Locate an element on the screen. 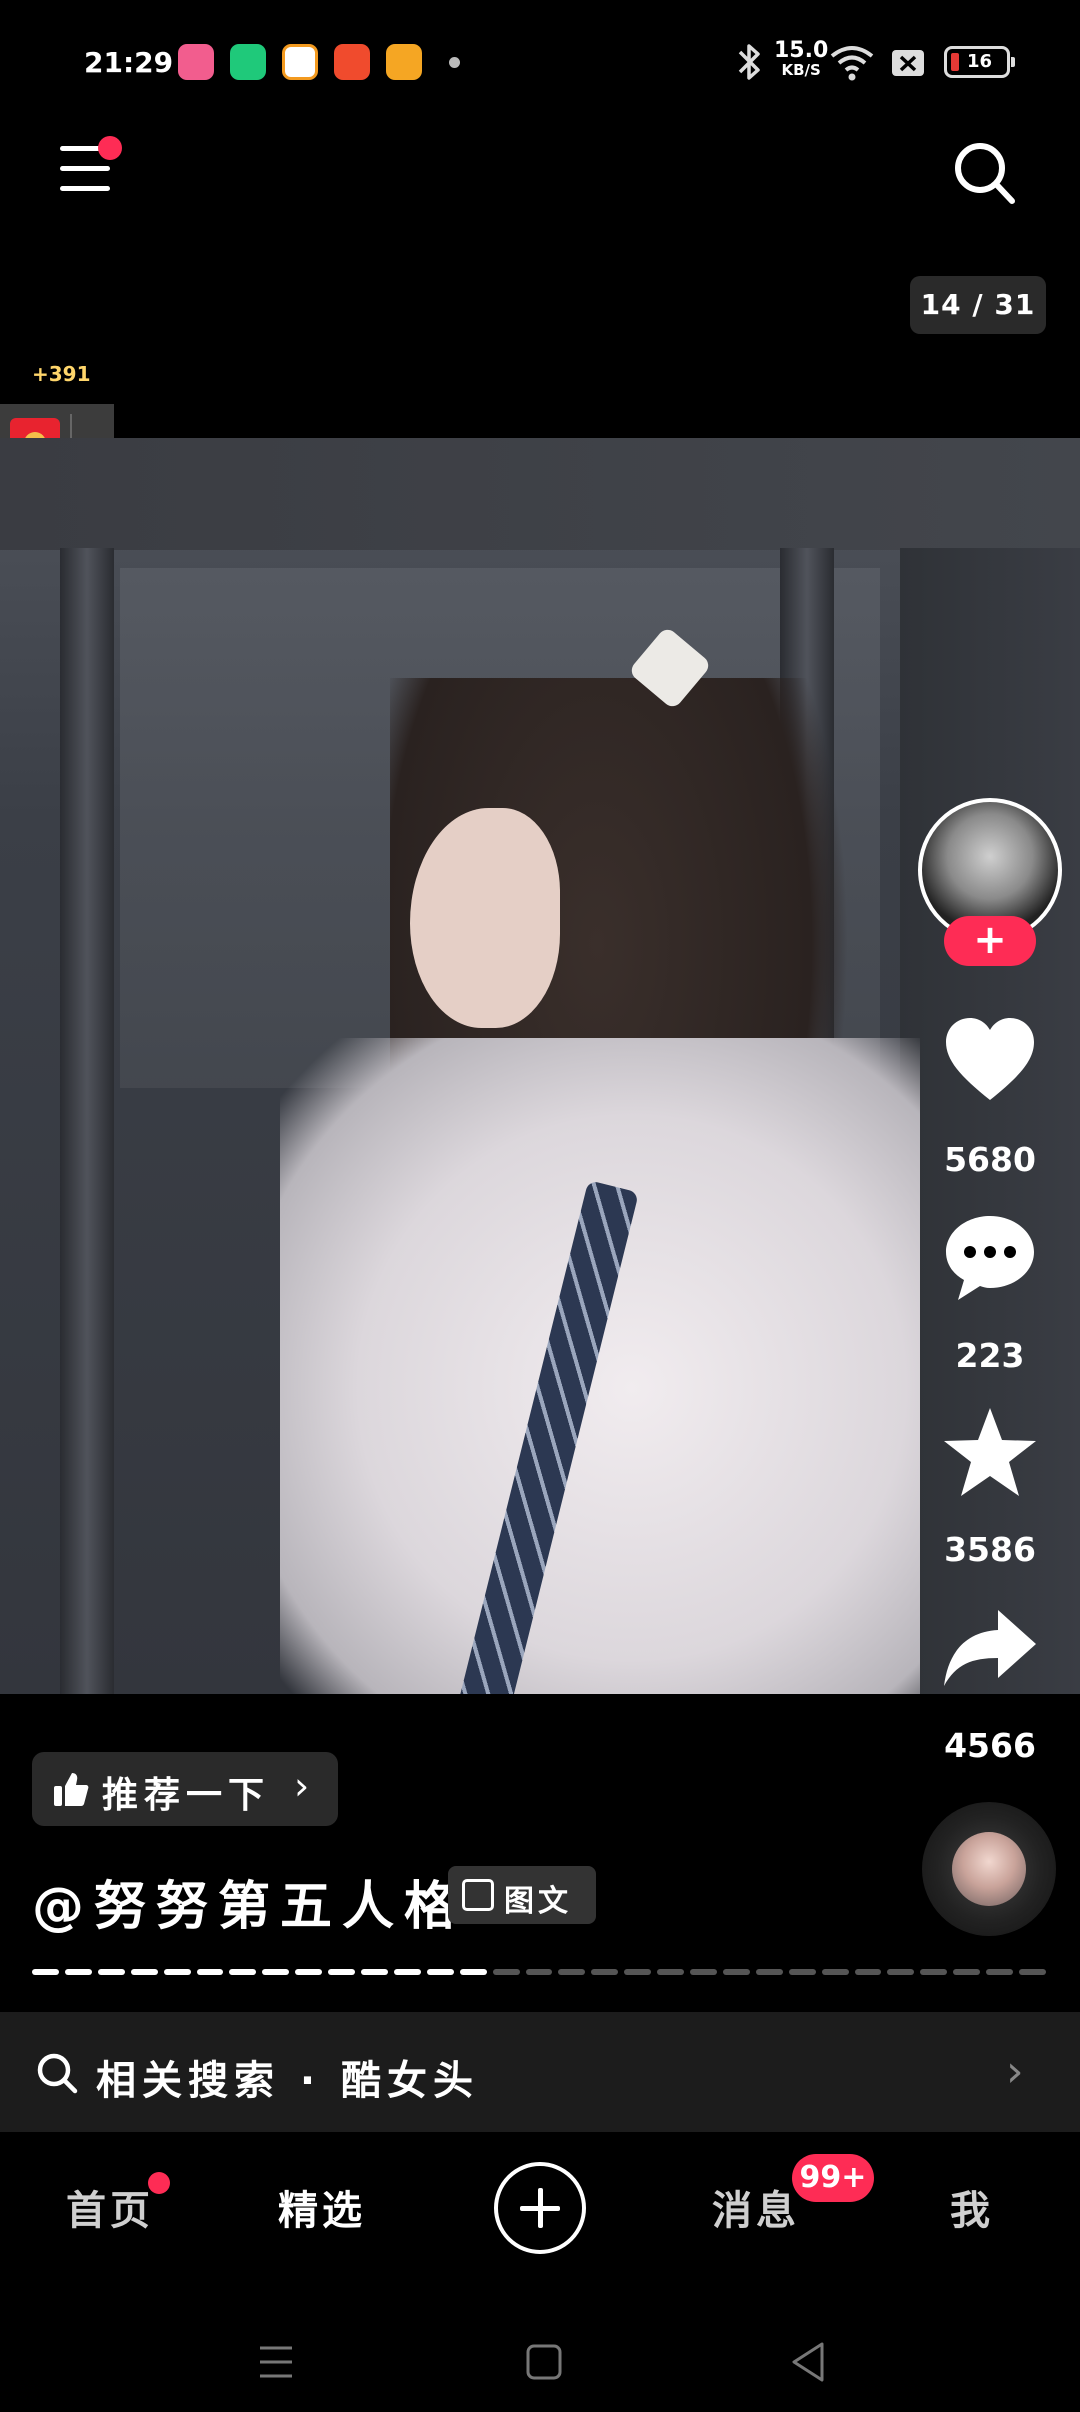 Image resolution: width=1080 pixels, height=2412 pixels. bluetooth-icon is located at coordinates (749, 62).